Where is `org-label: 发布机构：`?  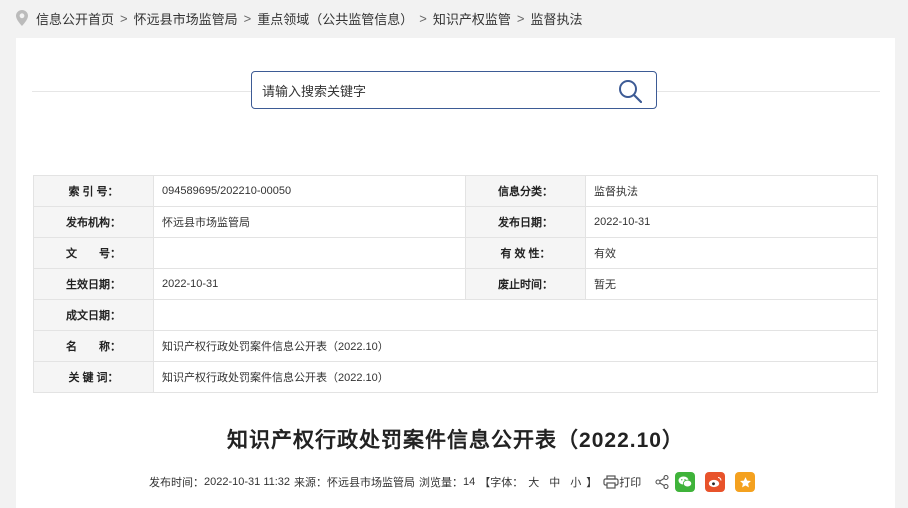 org-label: 发布机构： is located at coordinates (93, 222).